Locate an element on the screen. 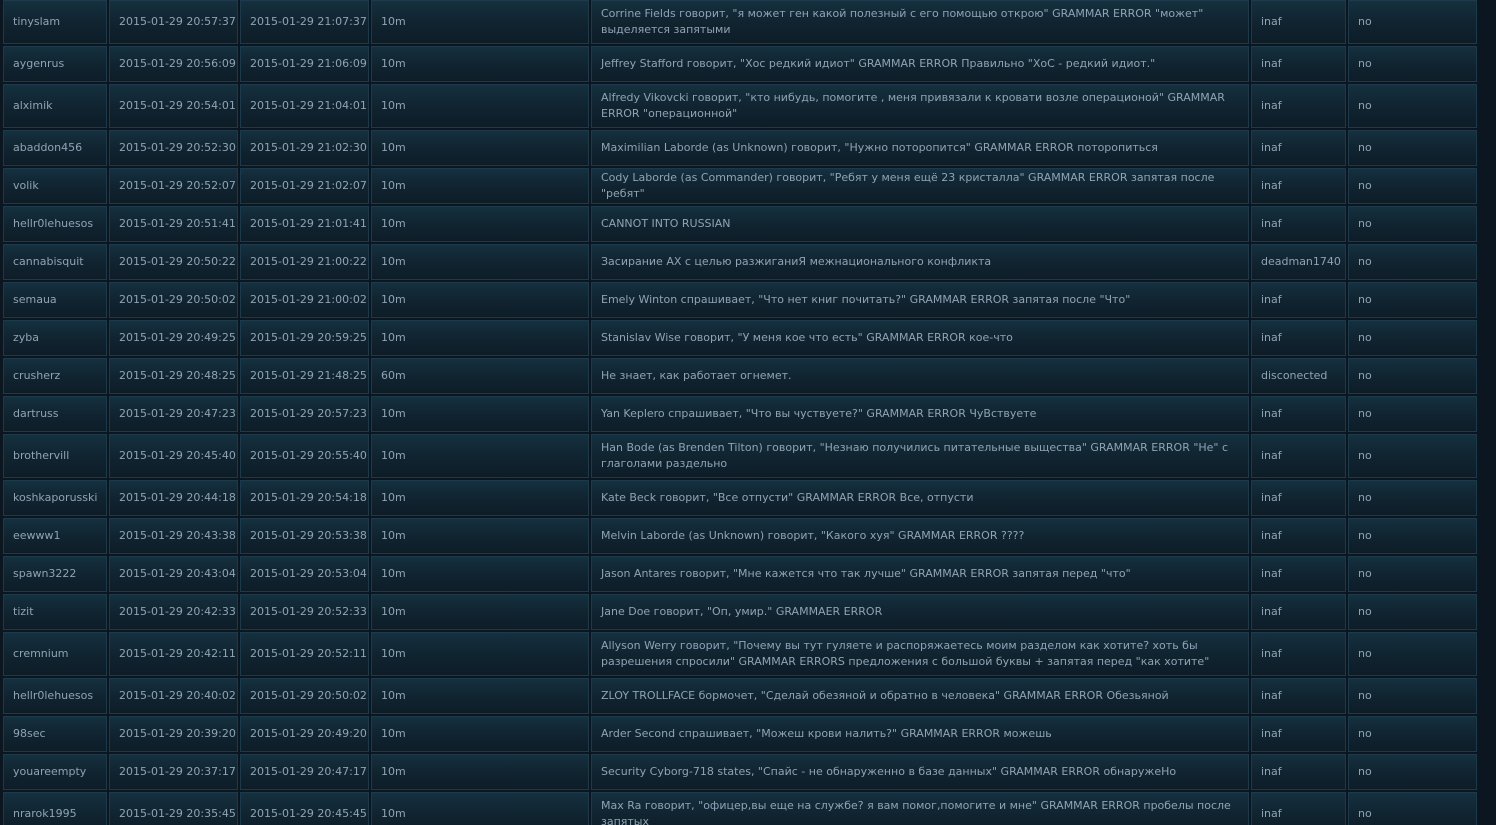 This screenshot has height=825, width=1496. cell-expire-date: 2015-01-29 20:54:18 is located at coordinates (304, 498).